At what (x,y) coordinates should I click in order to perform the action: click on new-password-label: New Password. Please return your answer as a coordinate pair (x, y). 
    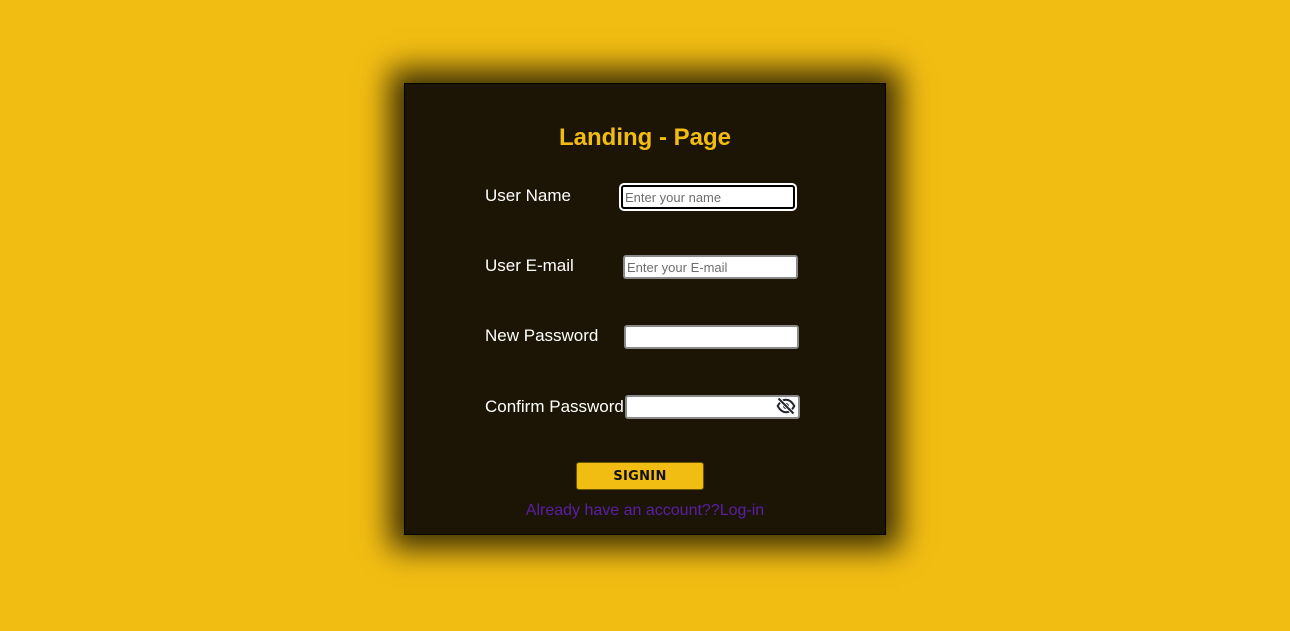
    Looking at the image, I should click on (542, 335).